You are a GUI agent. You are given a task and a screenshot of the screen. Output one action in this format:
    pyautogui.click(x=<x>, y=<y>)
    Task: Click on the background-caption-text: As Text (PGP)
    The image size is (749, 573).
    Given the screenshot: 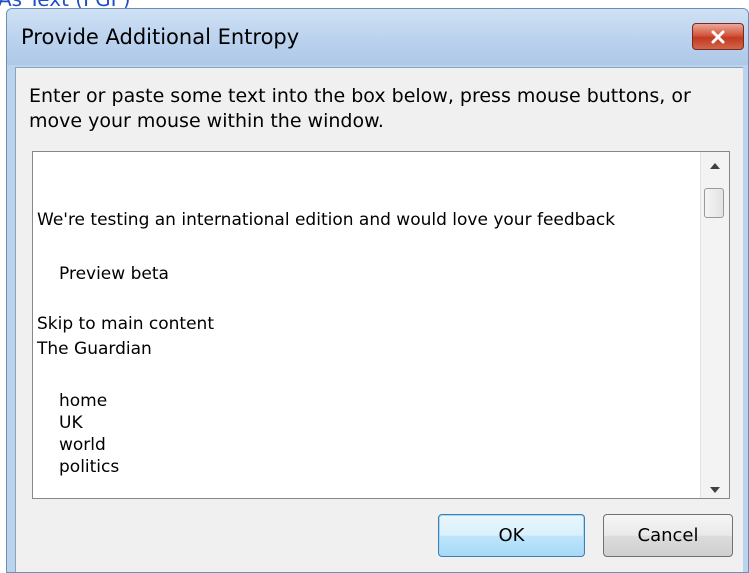 What is the action you would take?
    pyautogui.click(x=65, y=4)
    